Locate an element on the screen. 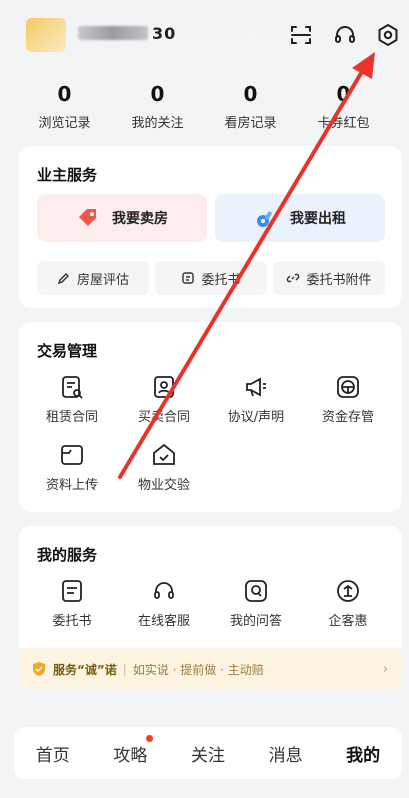  grid-label: 企客惠 is located at coordinates (348, 621).